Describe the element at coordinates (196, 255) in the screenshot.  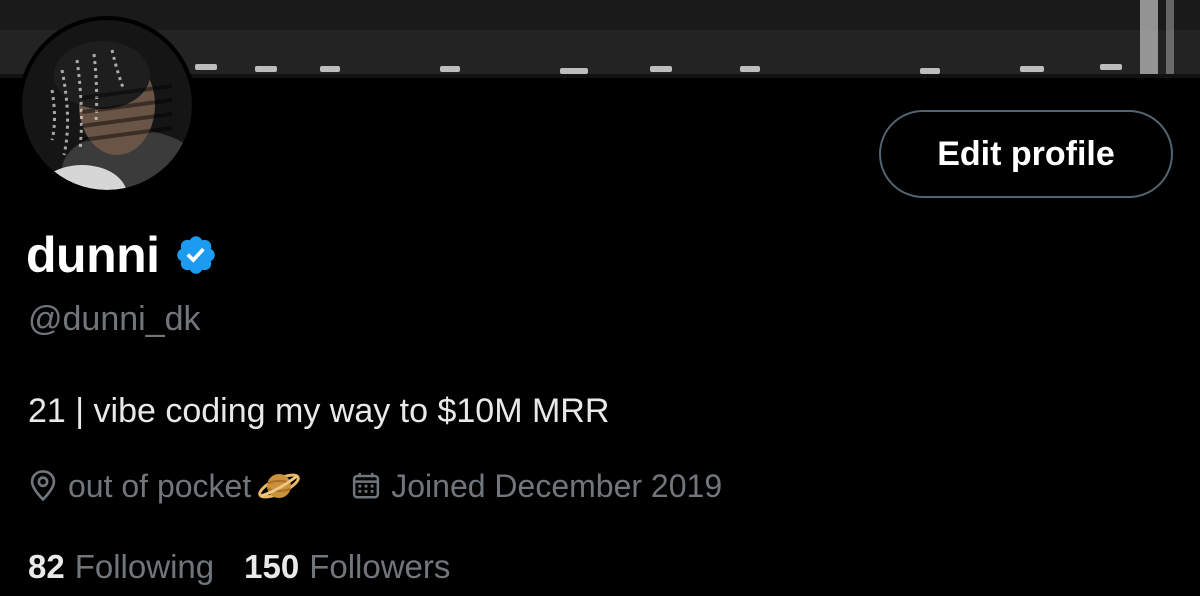
I see `verified-badge-icon` at that location.